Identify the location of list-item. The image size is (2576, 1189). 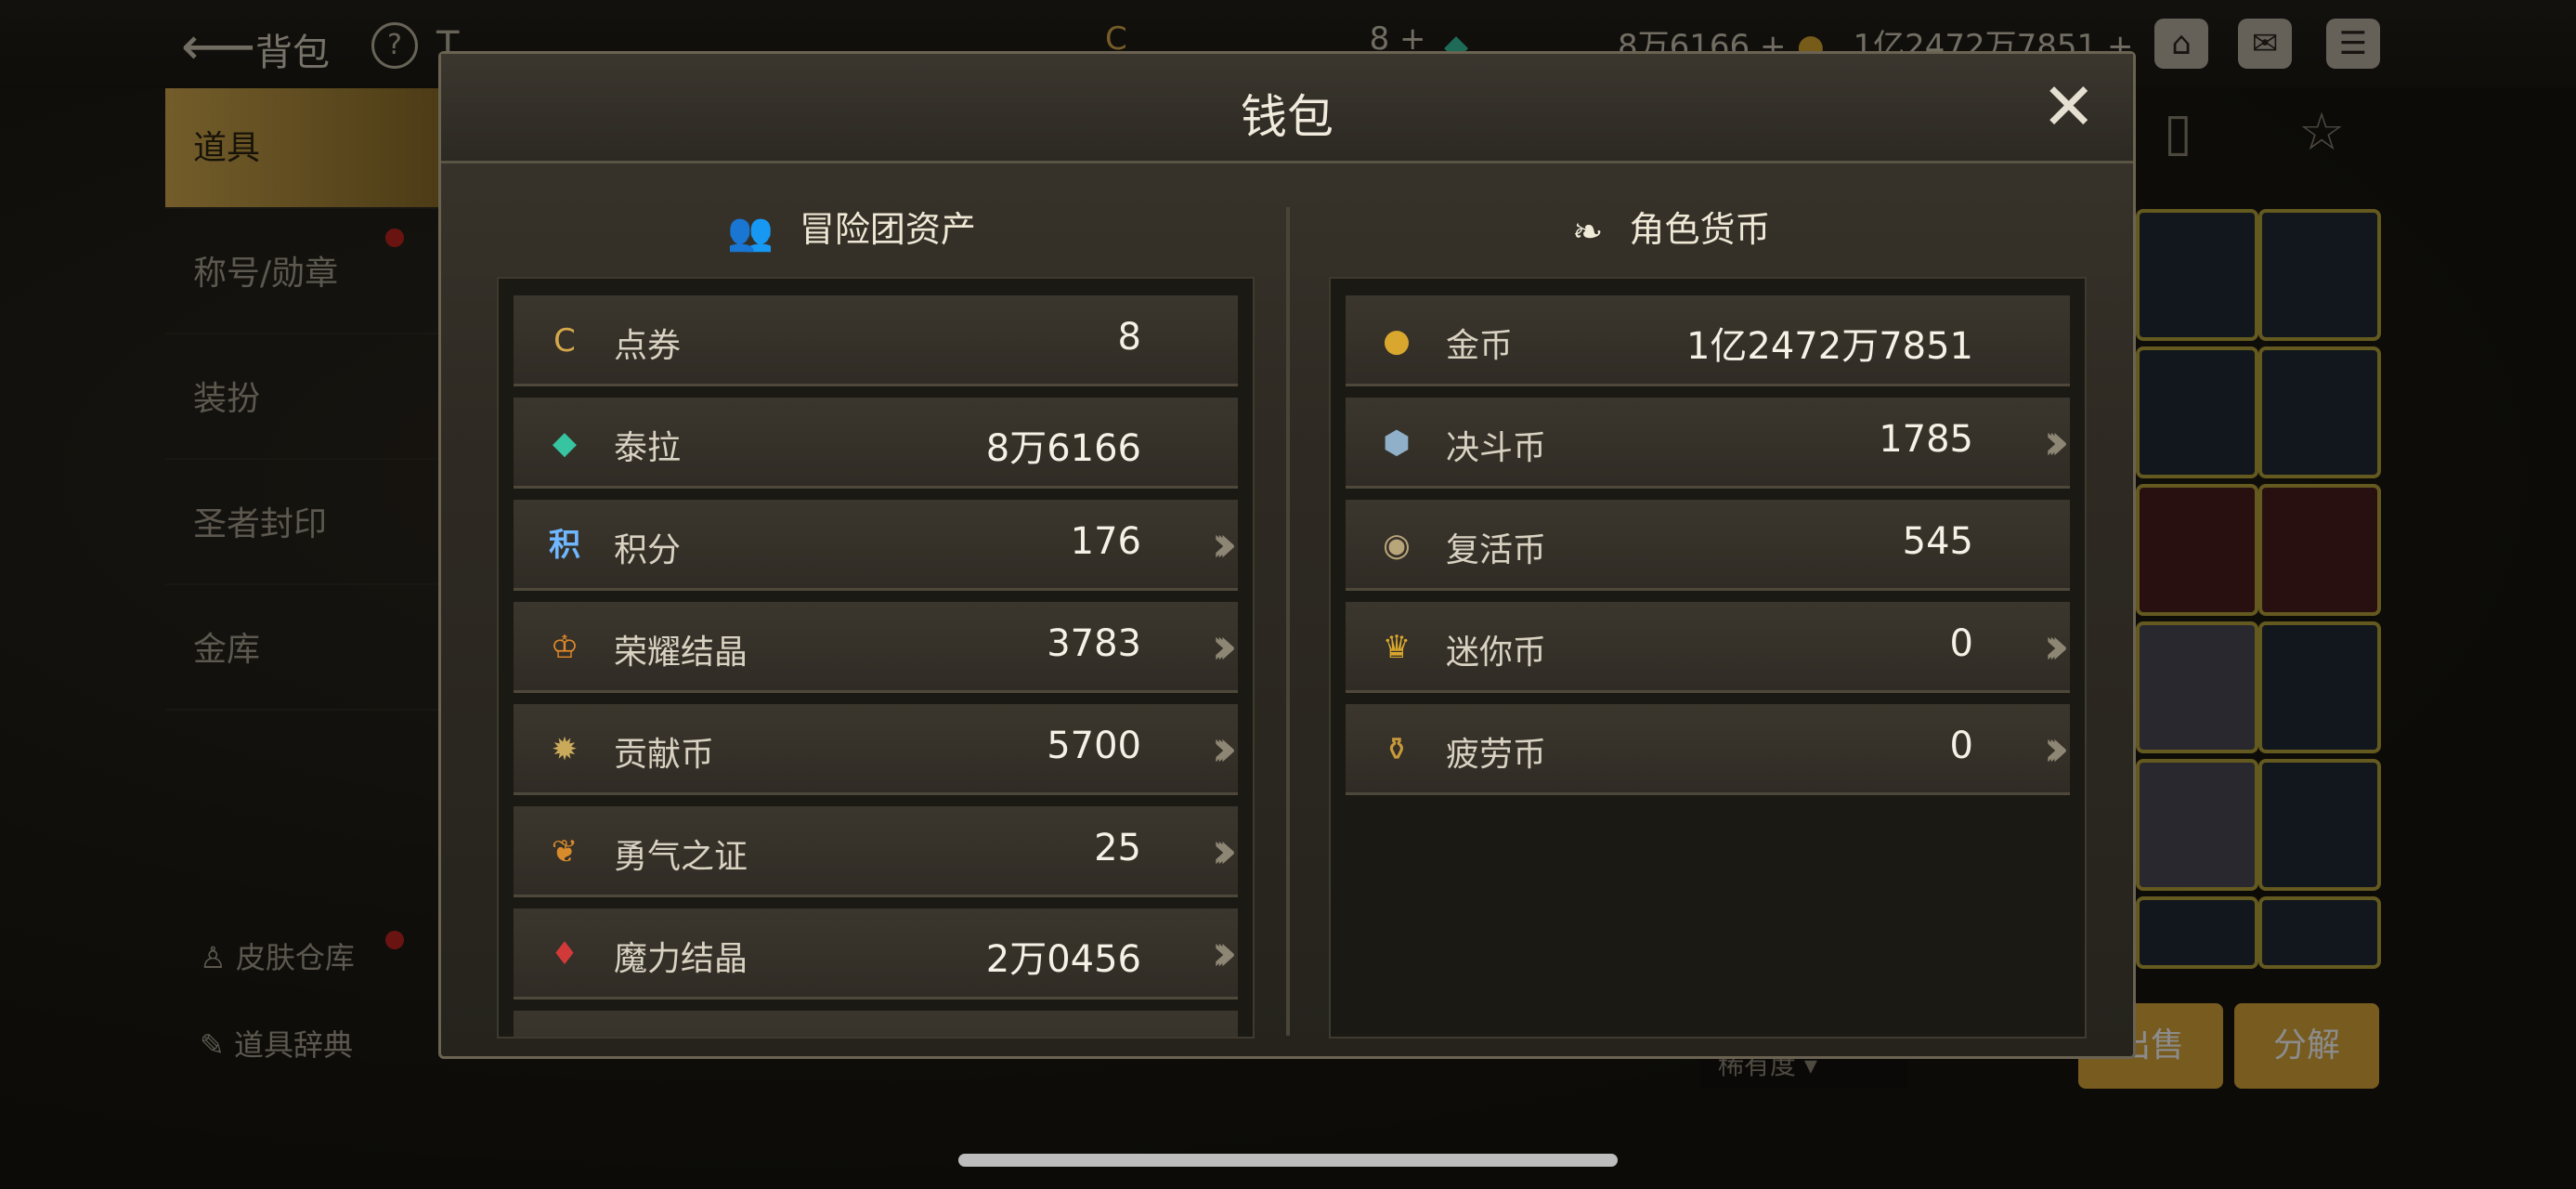
(876, 1024).